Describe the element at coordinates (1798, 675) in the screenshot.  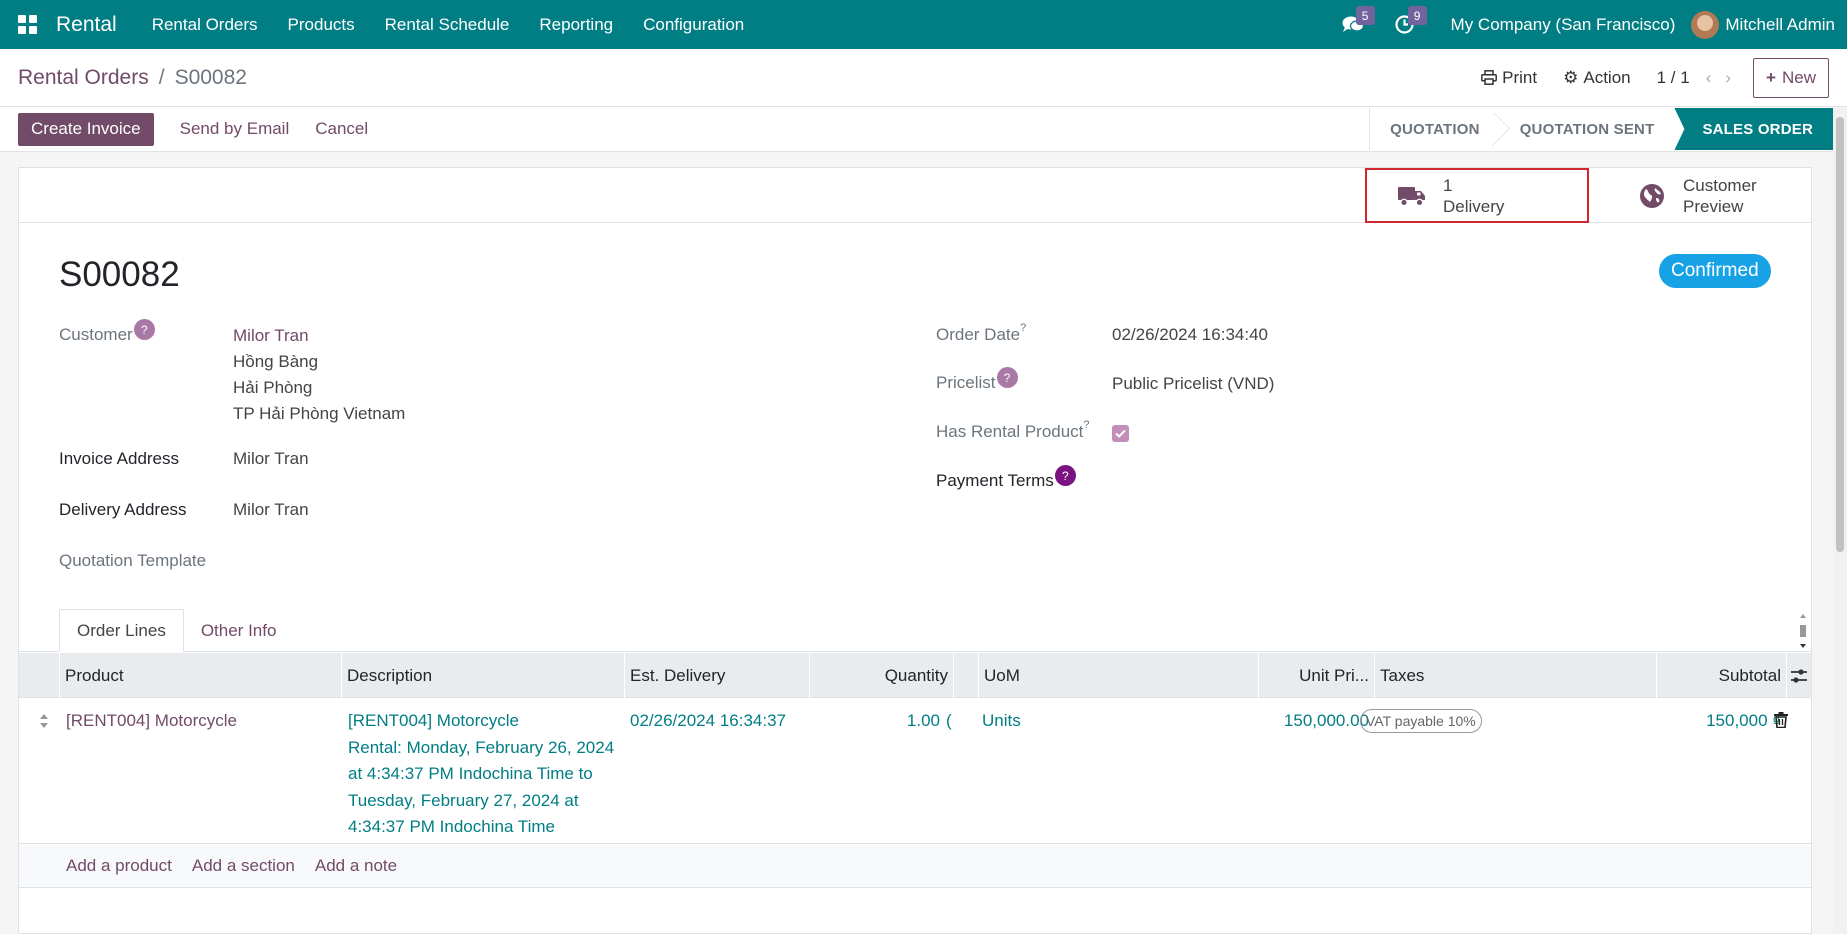
I see `optional-columns-toggle` at that location.